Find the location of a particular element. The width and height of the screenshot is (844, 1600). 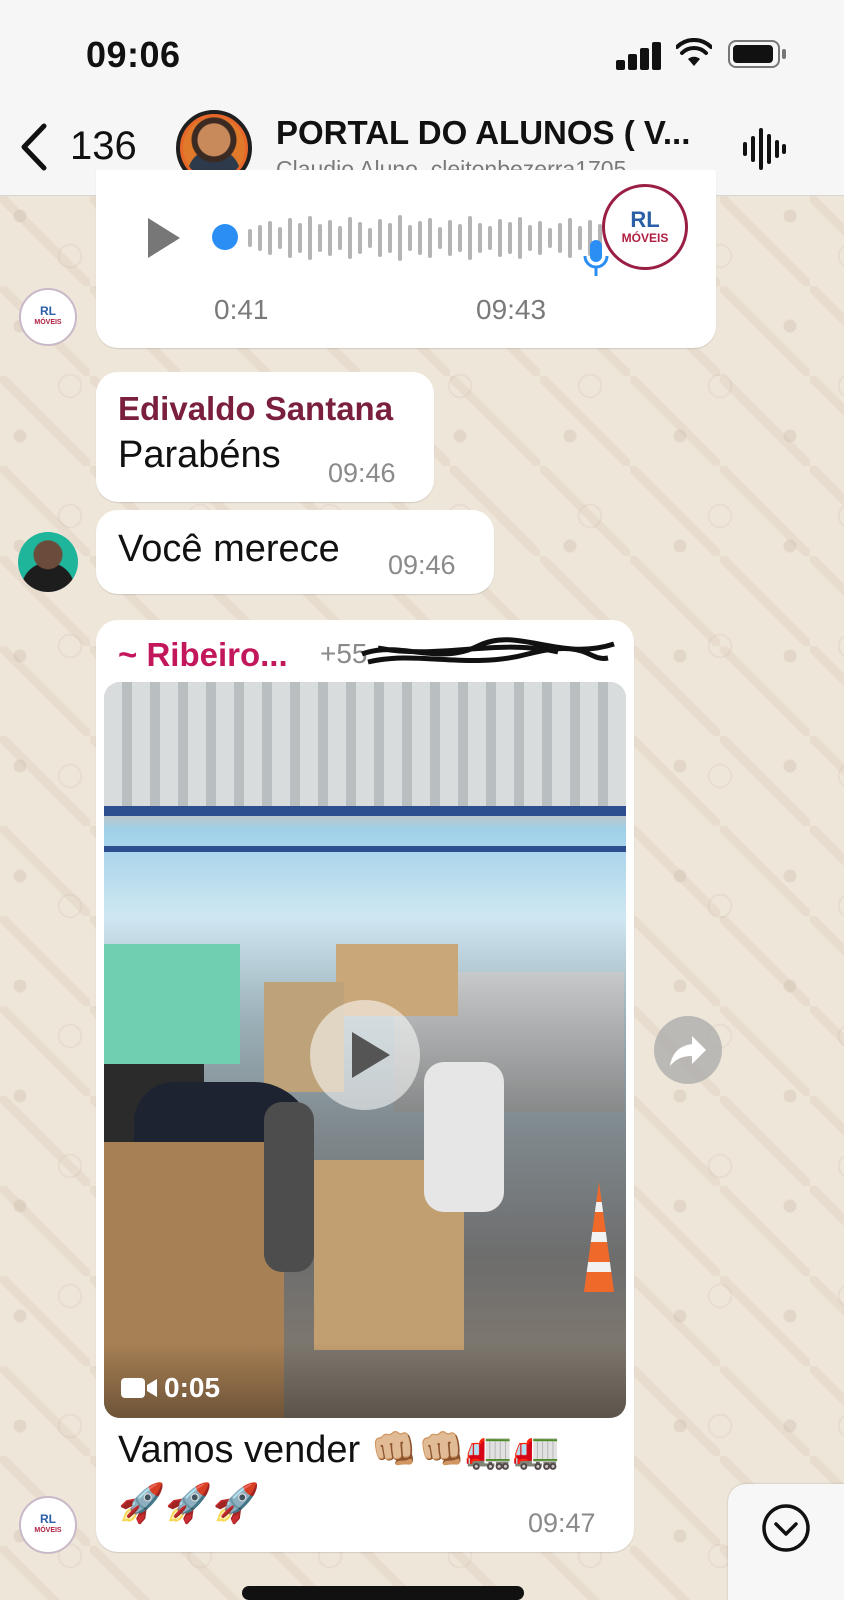

text-message-bubble: Você merece 09:46 is located at coordinates (295, 552).